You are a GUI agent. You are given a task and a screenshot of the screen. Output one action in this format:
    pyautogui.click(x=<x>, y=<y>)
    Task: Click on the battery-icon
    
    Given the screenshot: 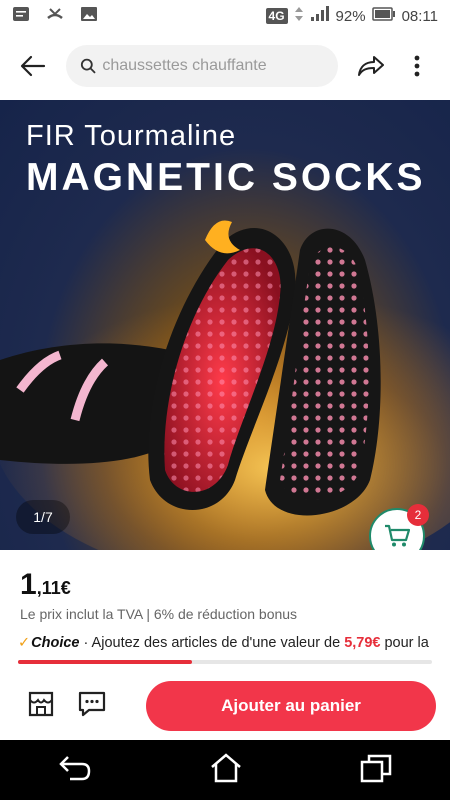 What is the action you would take?
    pyautogui.click(x=383, y=16)
    